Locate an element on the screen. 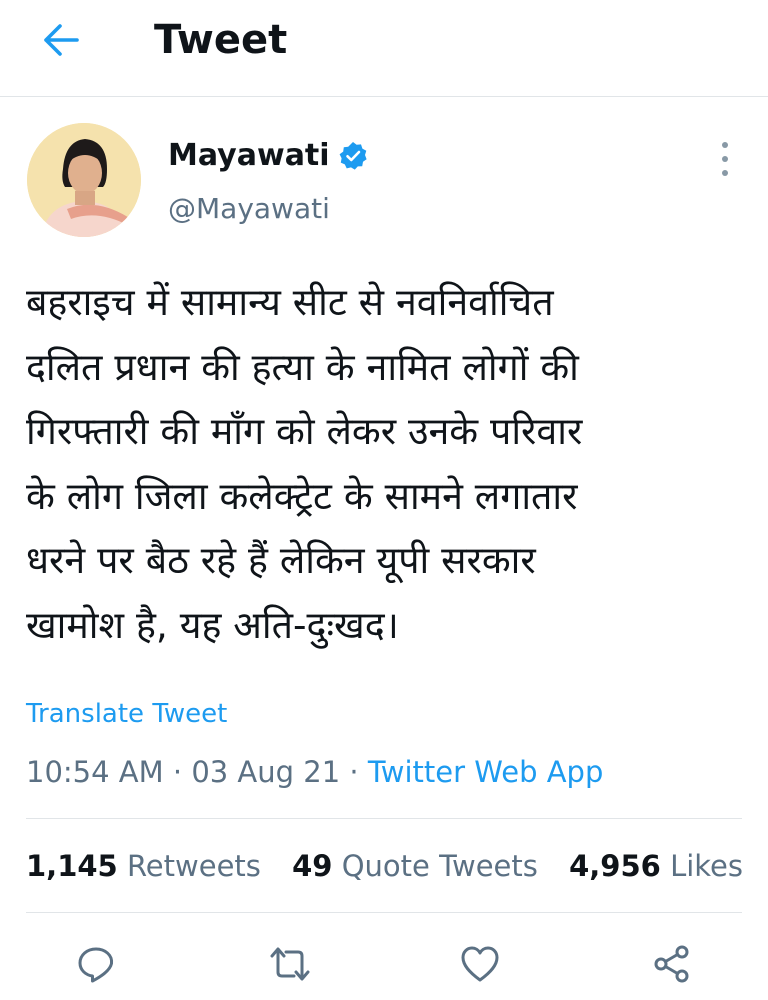 This screenshot has width=768, height=1000. retweet-icon is located at coordinates (290, 964).